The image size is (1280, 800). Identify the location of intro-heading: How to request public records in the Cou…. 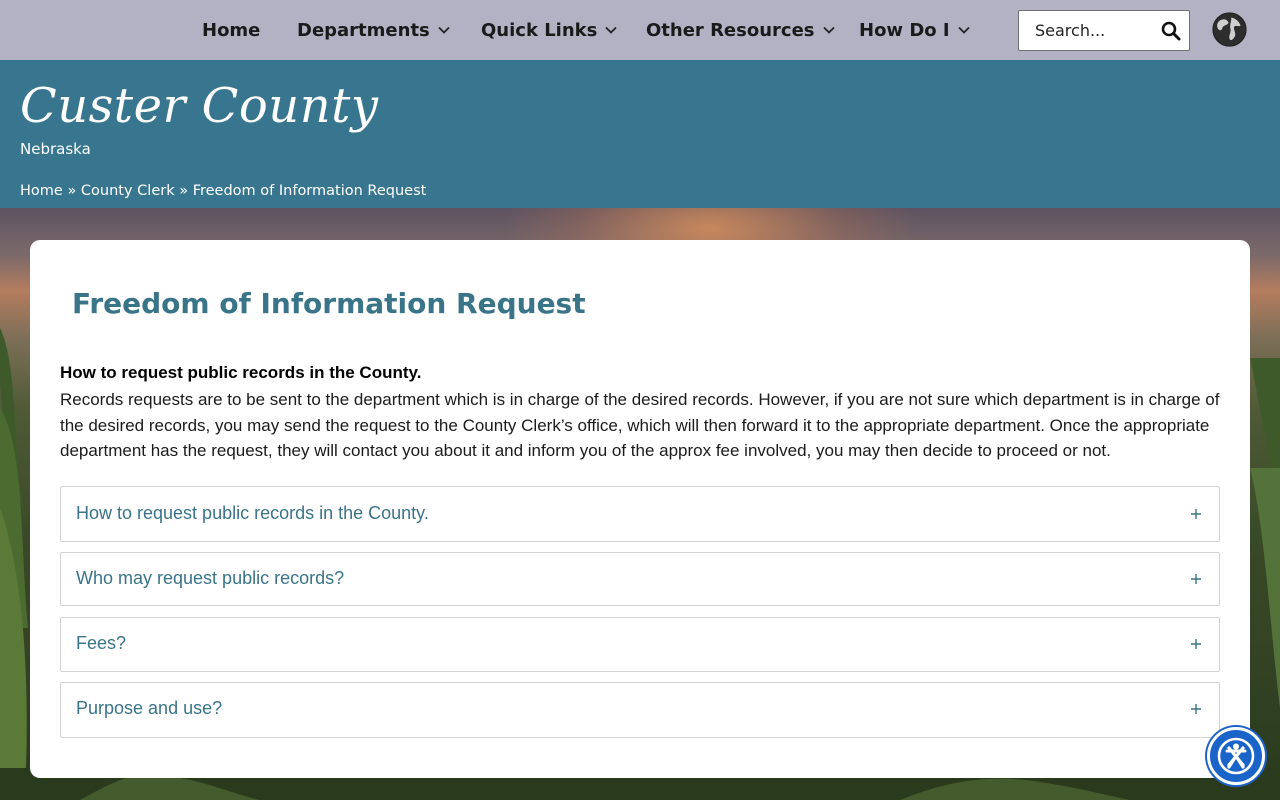
(241, 372).